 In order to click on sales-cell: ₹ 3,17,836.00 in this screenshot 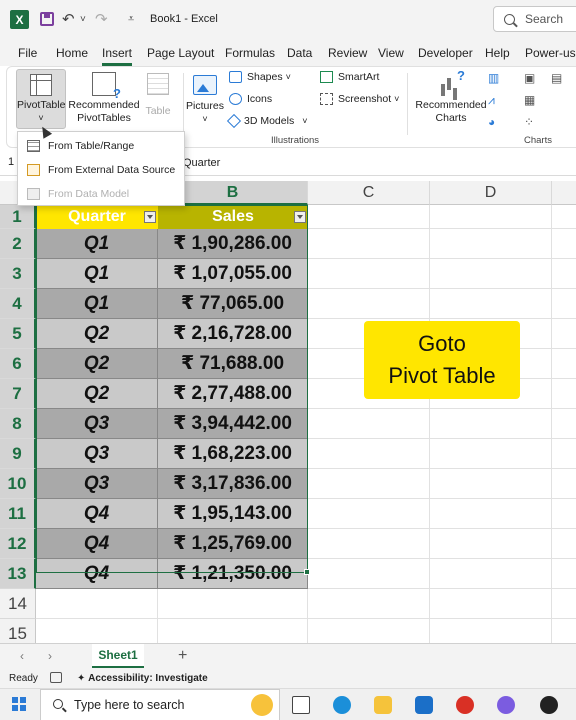, I will do `click(233, 484)`.